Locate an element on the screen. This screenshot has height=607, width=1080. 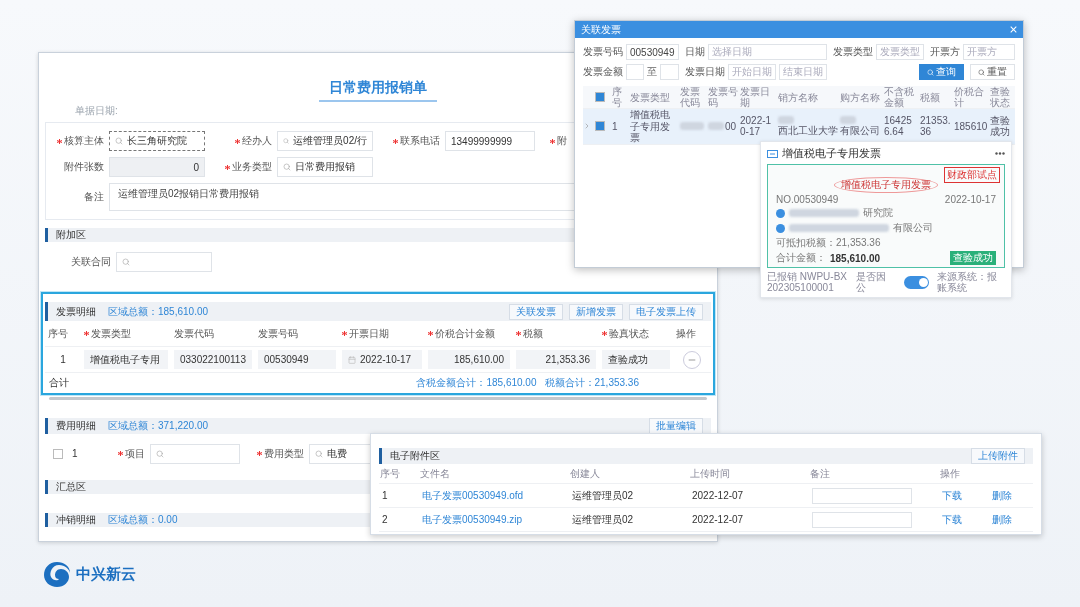
logo-icon is located at coordinates (57, 574).